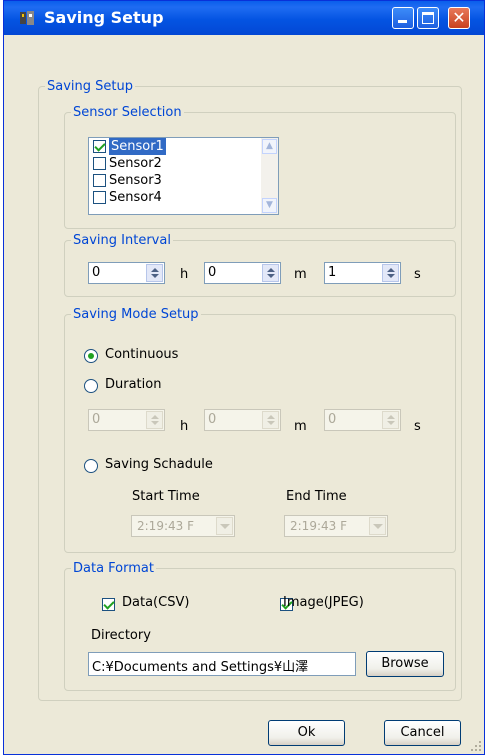  Describe the element at coordinates (184, 274) in the screenshot. I see `hours-unit-label: h` at that location.